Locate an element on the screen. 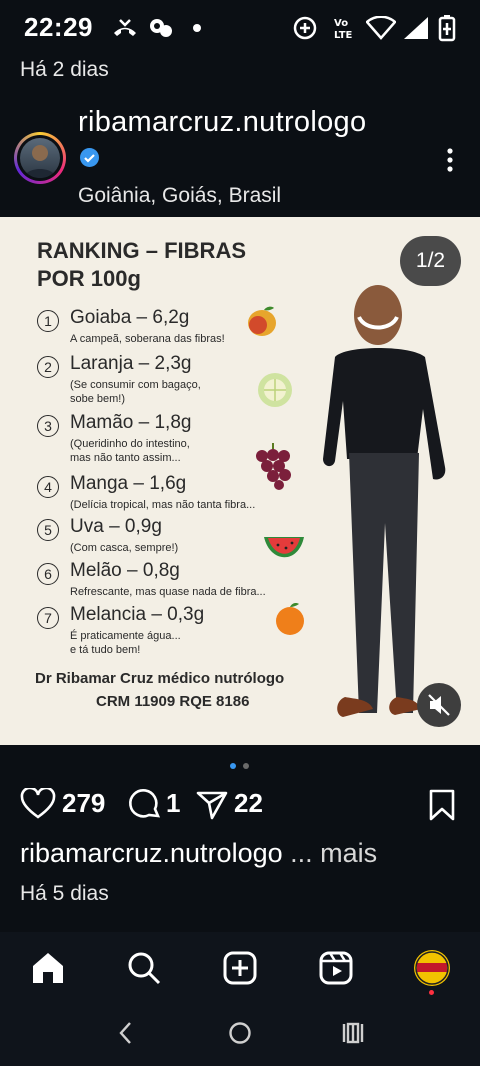 The image size is (480, 1066). carousel-dot-active is located at coordinates (233, 766).